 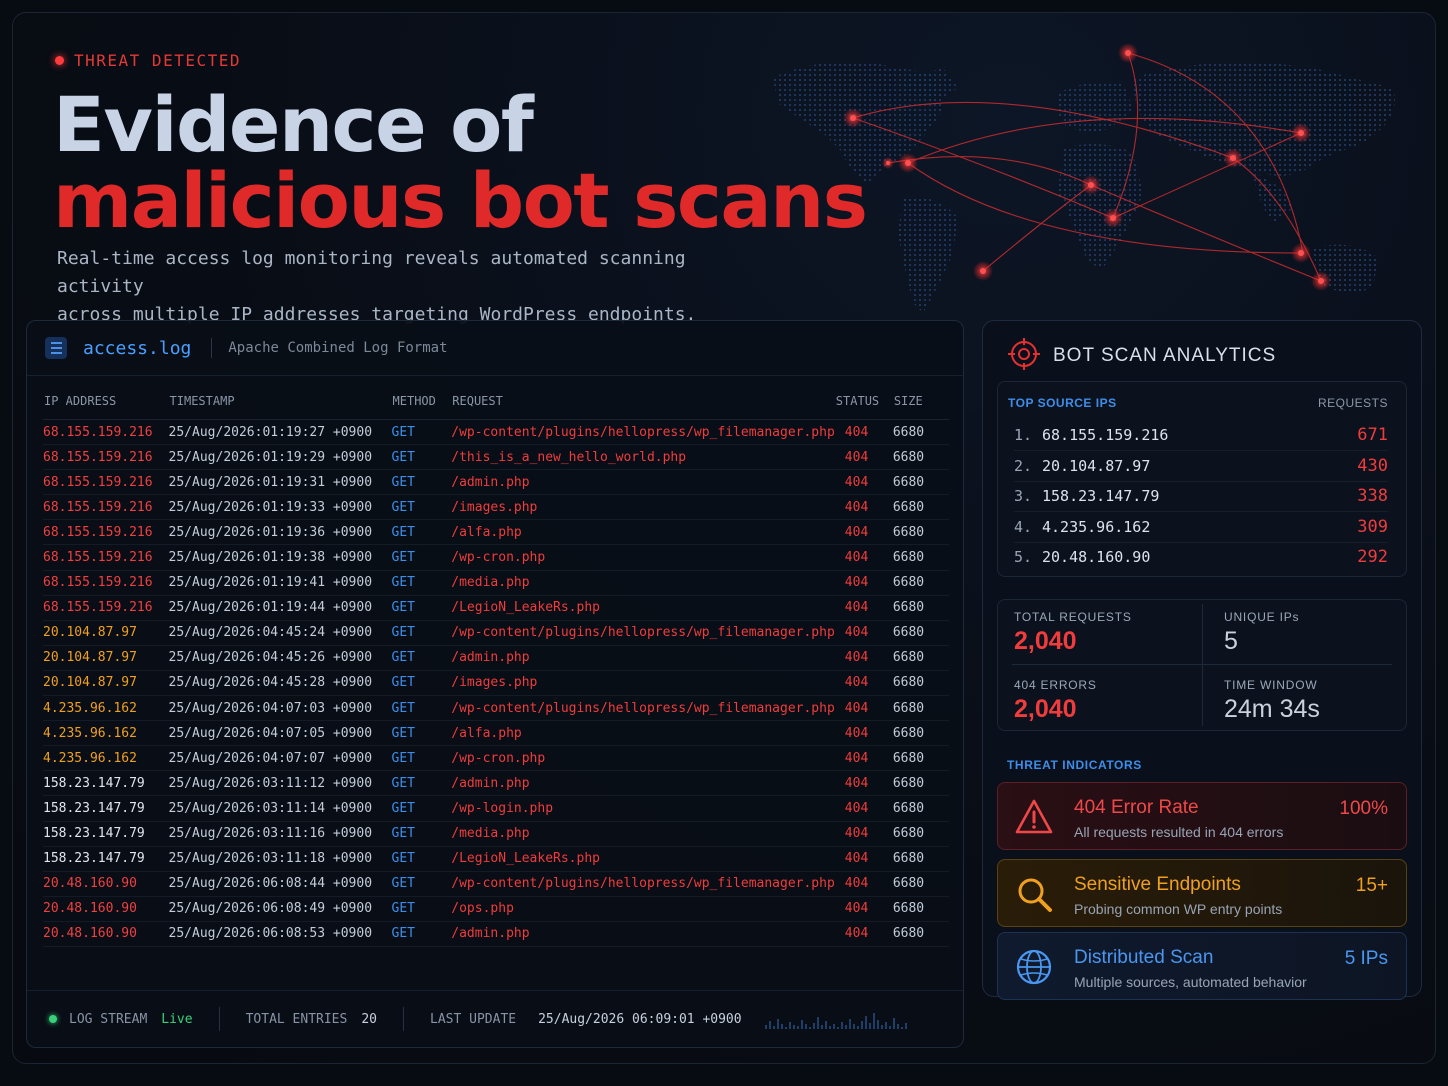 What do you see at coordinates (177, 1019) in the screenshot?
I see `log-stream-value: Live` at bounding box center [177, 1019].